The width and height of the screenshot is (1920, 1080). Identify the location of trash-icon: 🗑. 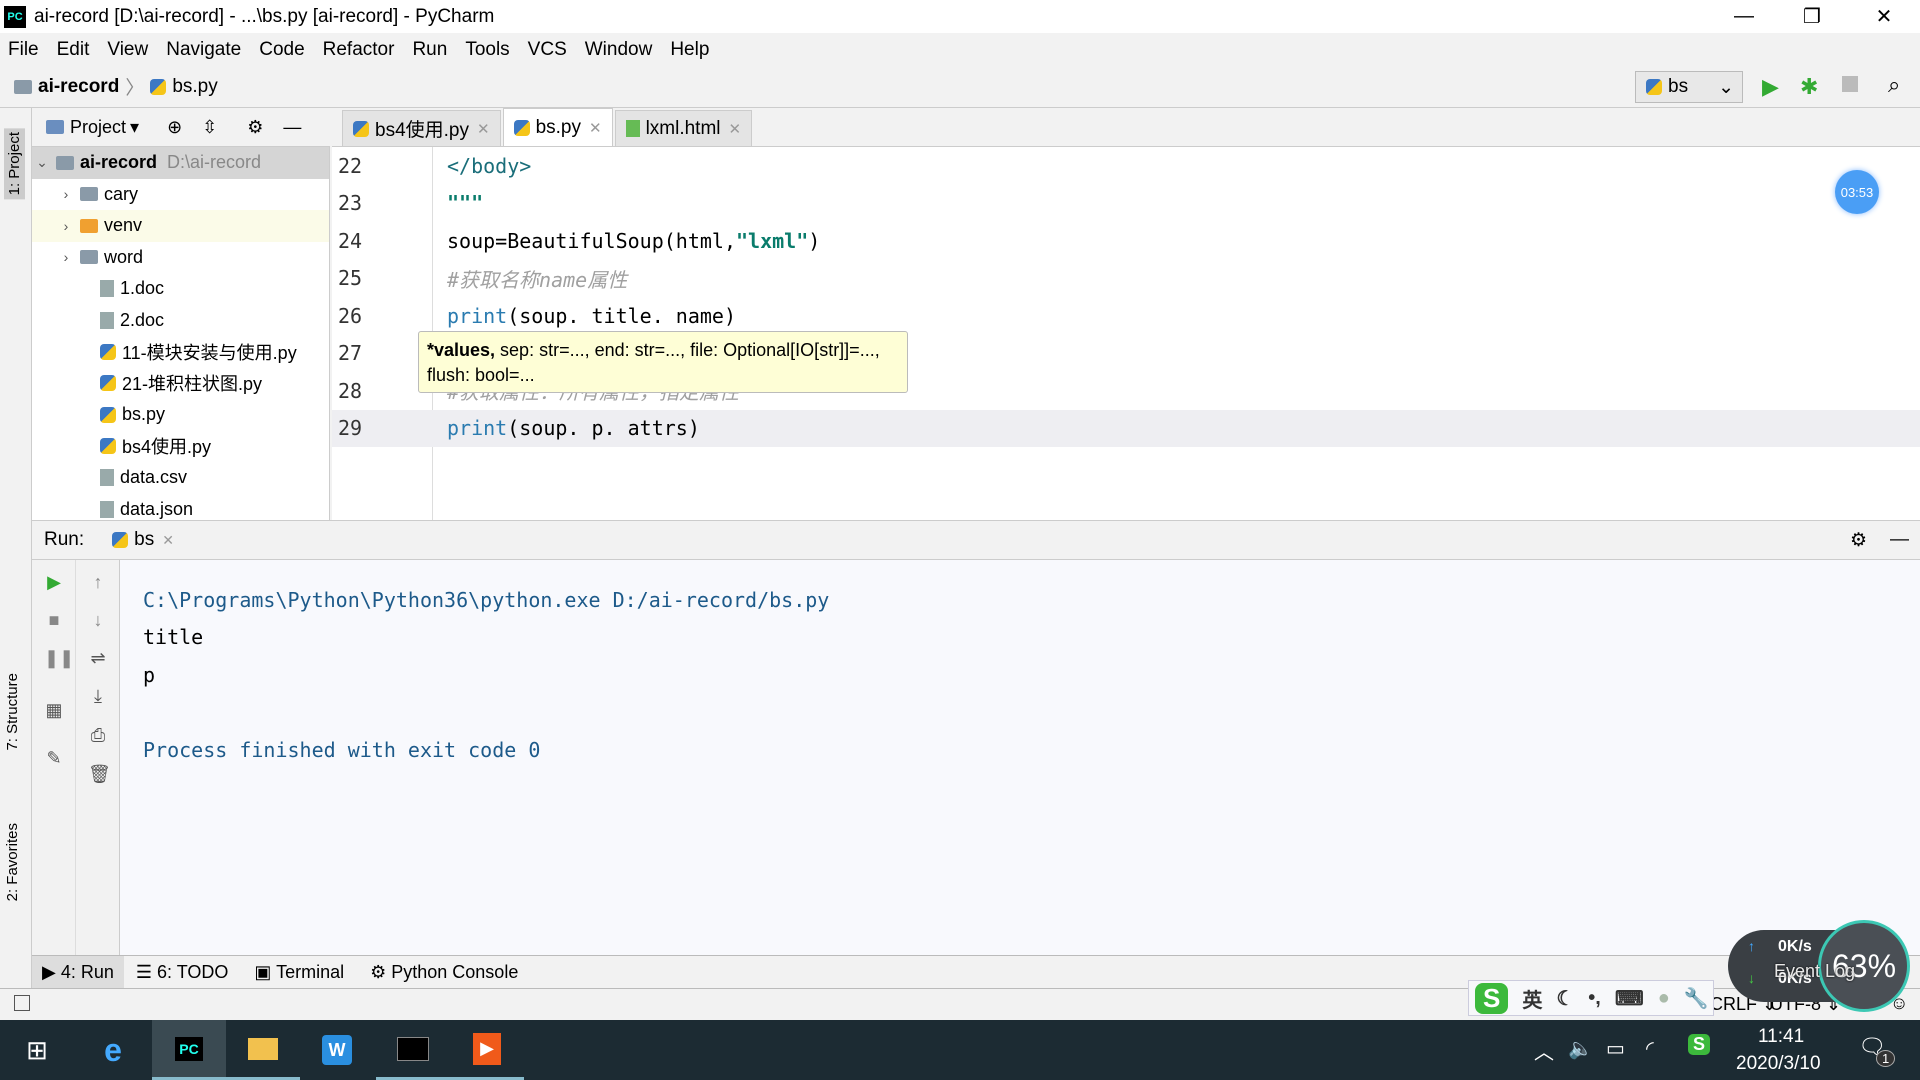
(99, 774).